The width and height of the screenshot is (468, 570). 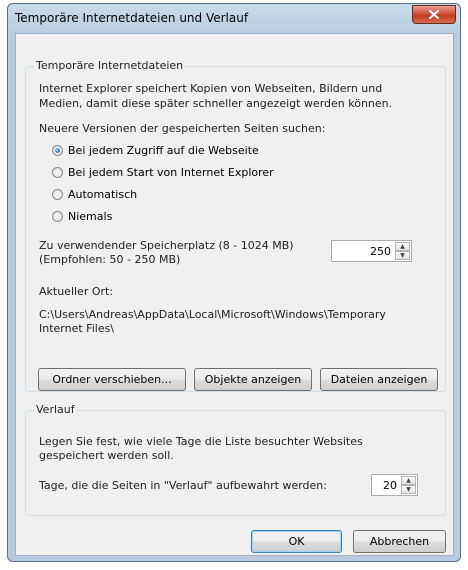 What do you see at coordinates (76, 291) in the screenshot?
I see `location-label: Aktueller Ort:` at bounding box center [76, 291].